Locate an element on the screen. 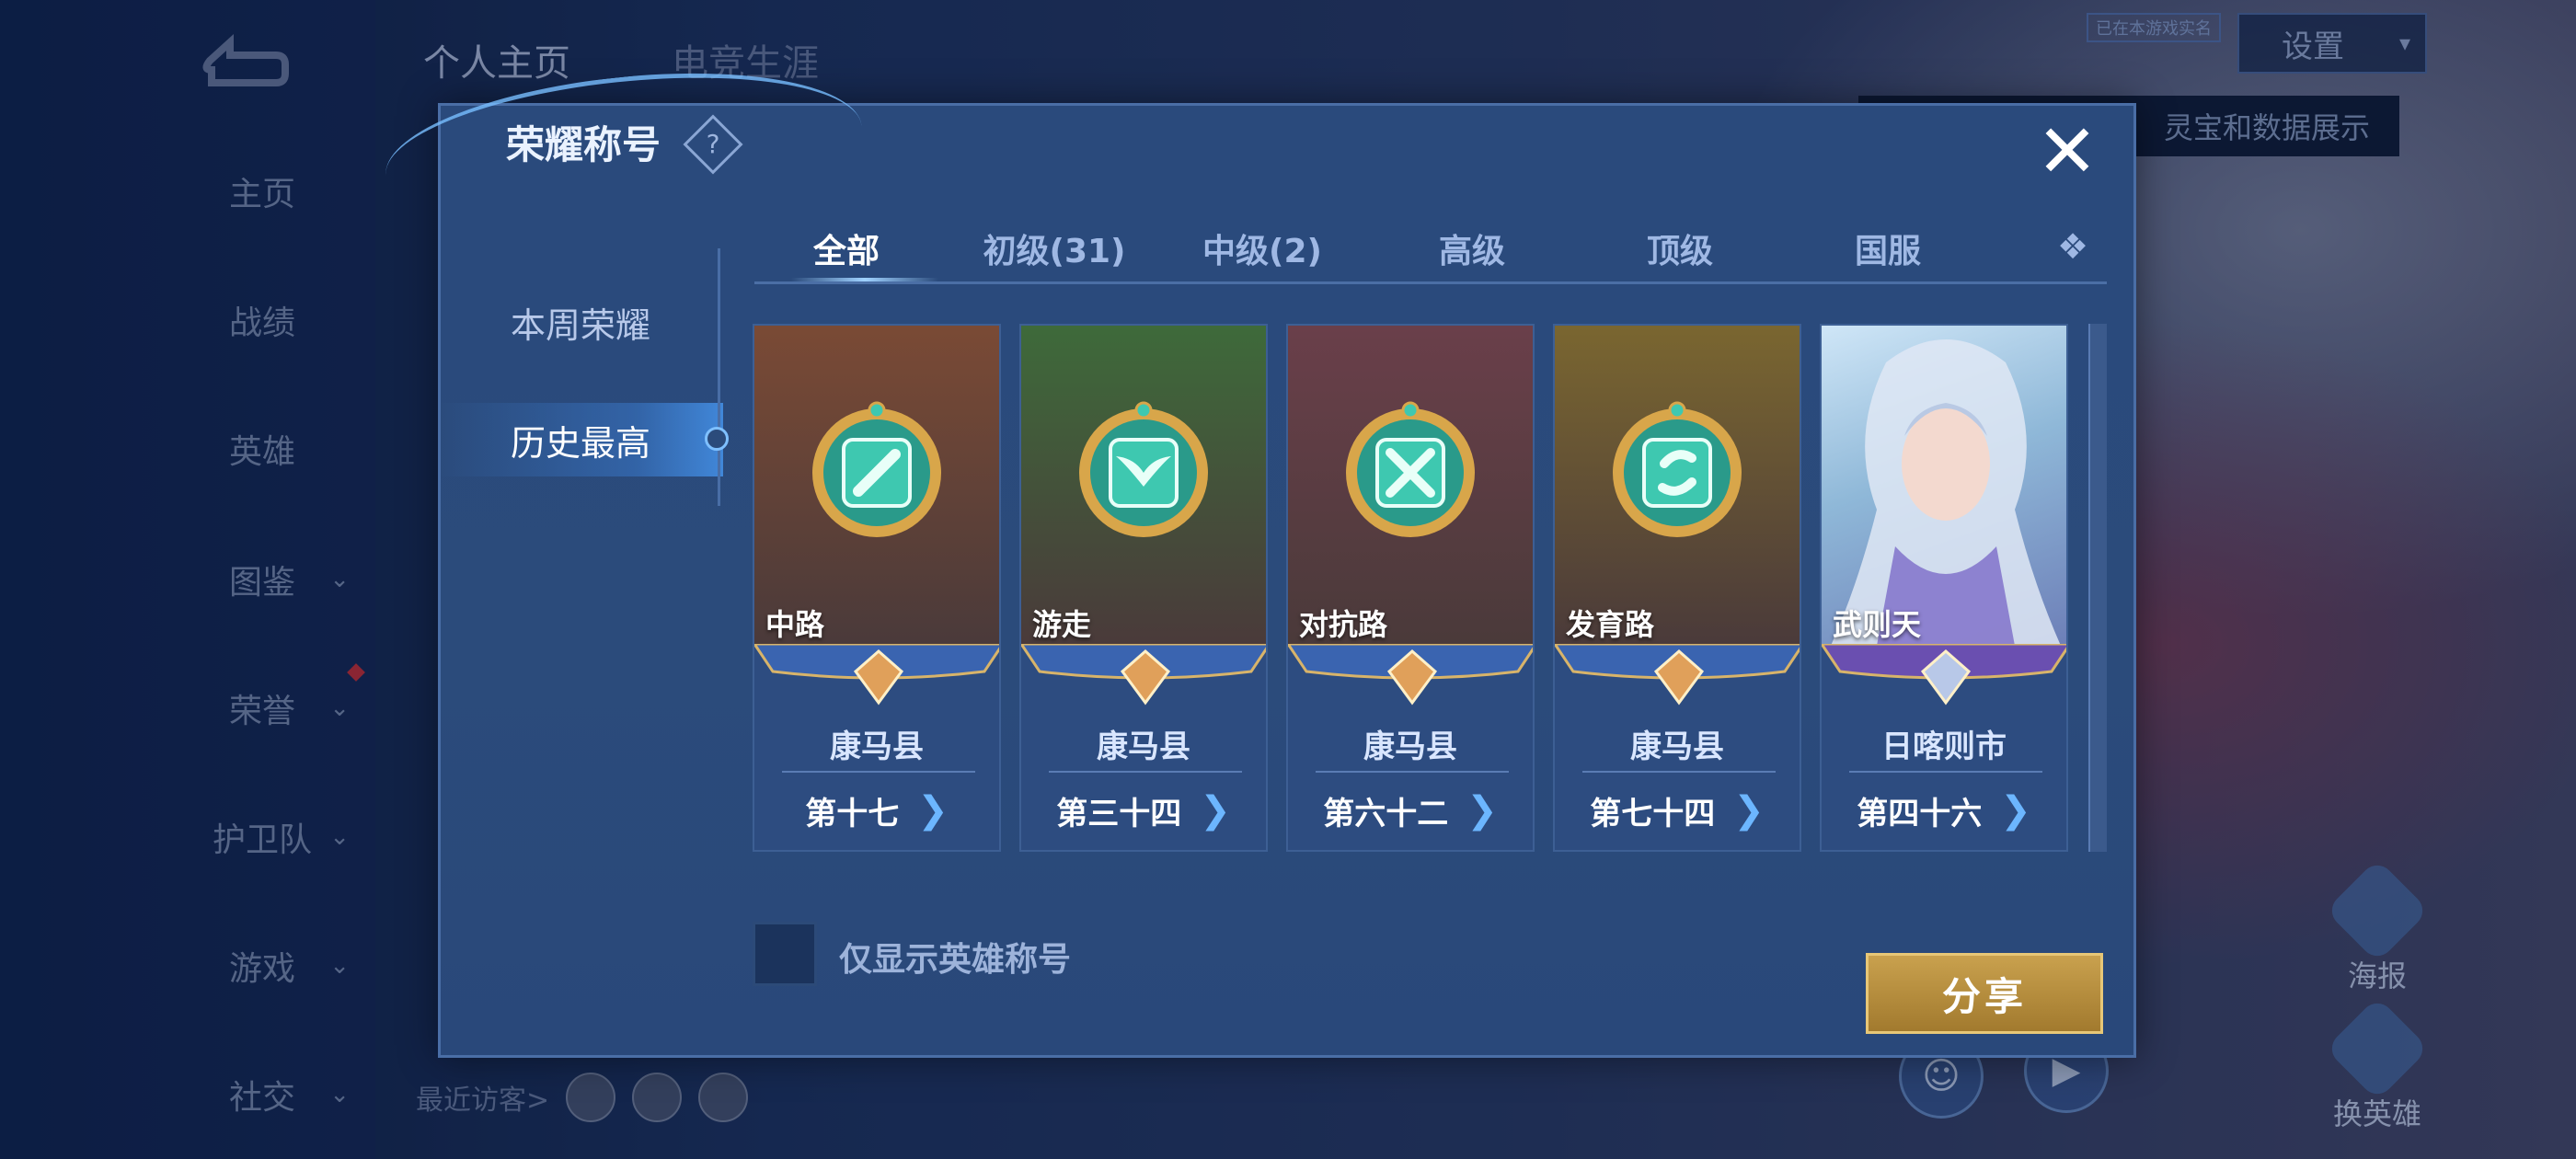 This screenshot has height=1159, width=2576. sword-icon is located at coordinates (876, 469).